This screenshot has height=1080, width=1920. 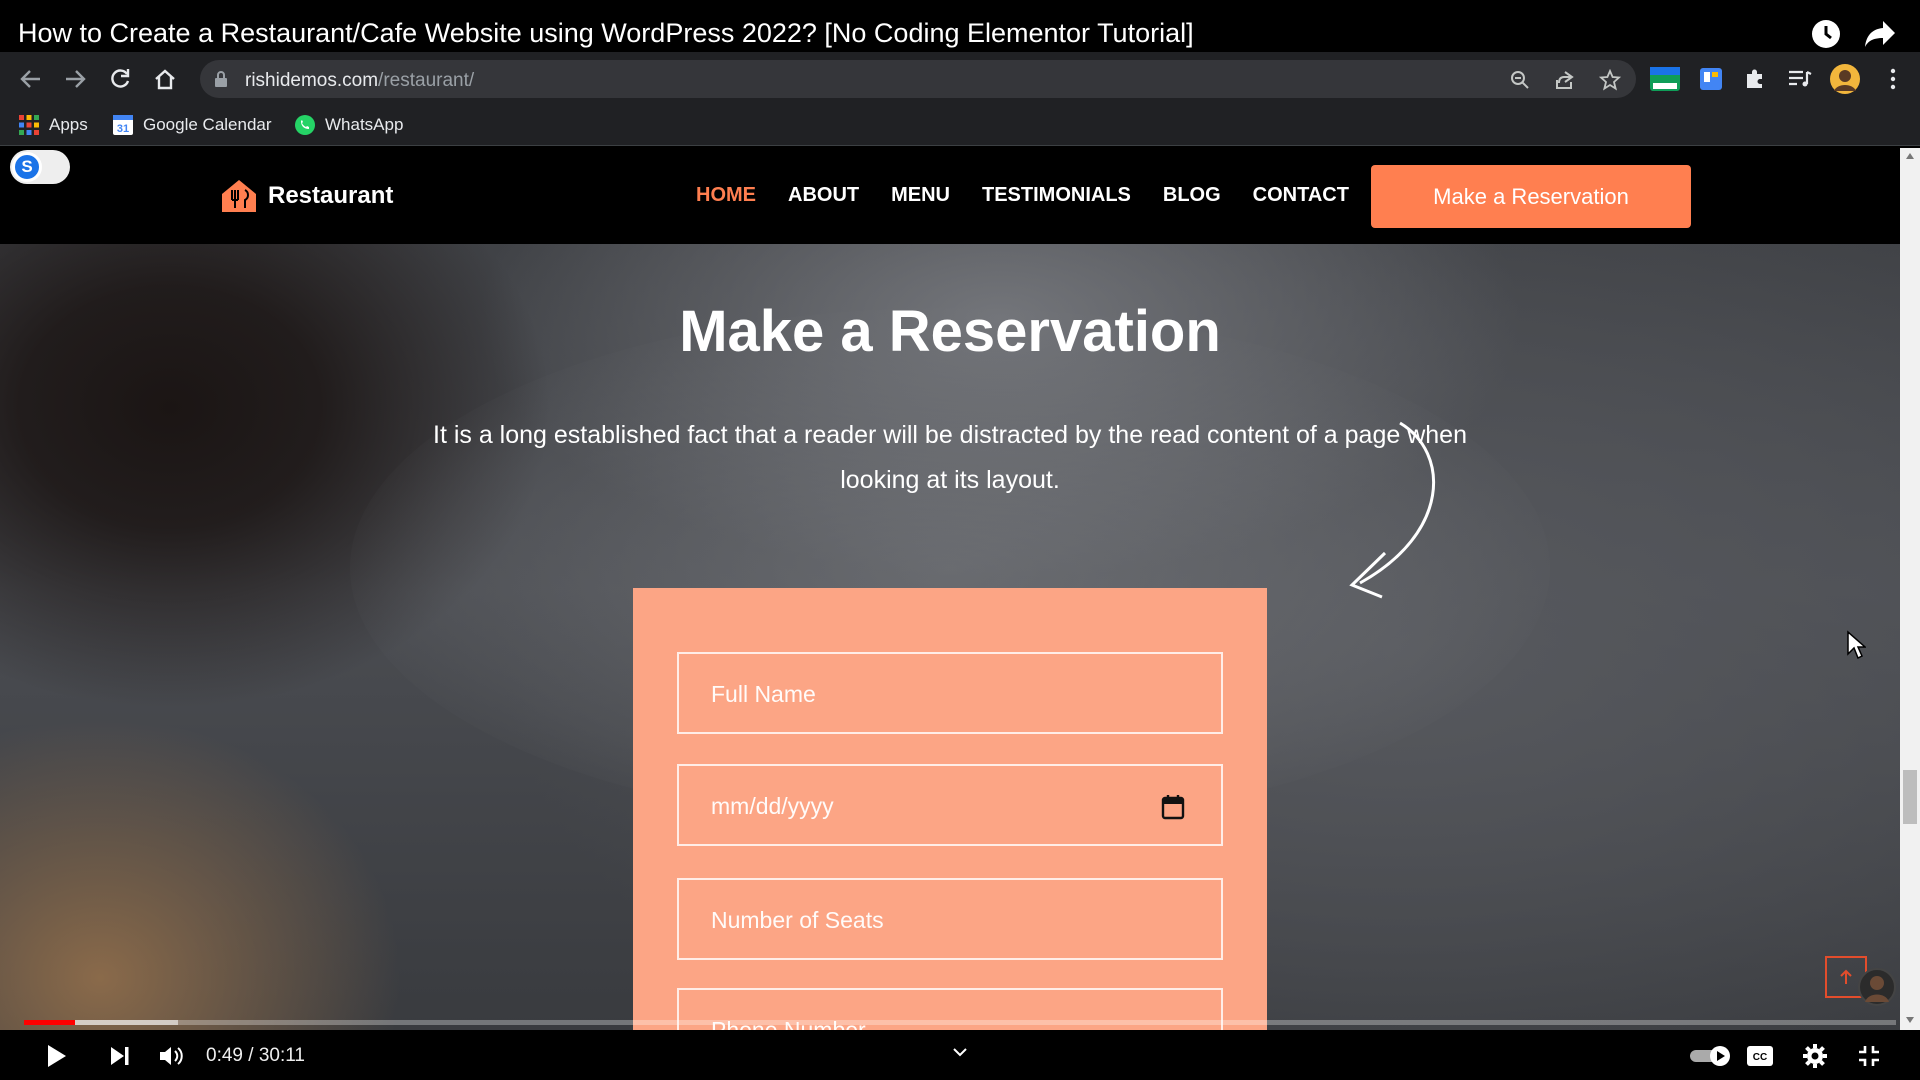 I want to click on nav-menu: MENU, so click(x=920, y=195).